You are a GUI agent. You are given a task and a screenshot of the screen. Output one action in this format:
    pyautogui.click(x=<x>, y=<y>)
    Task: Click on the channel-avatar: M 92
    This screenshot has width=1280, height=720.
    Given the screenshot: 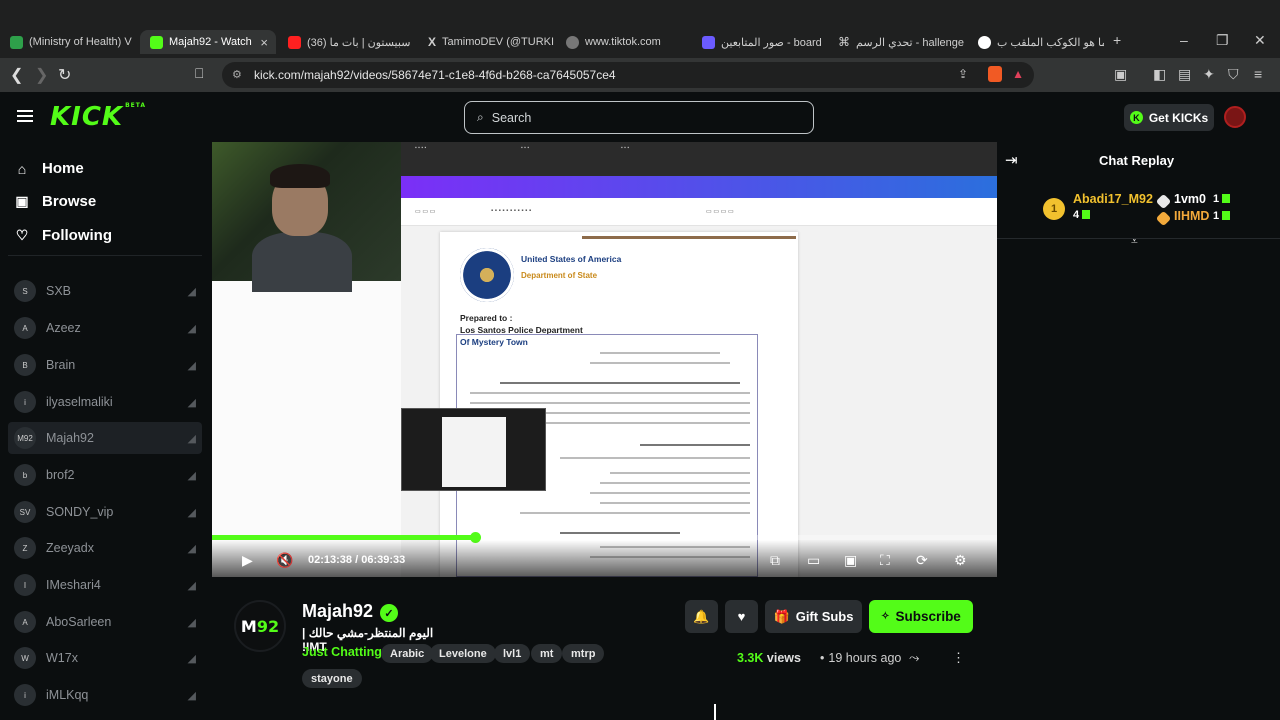 What is the action you would take?
    pyautogui.click(x=260, y=626)
    